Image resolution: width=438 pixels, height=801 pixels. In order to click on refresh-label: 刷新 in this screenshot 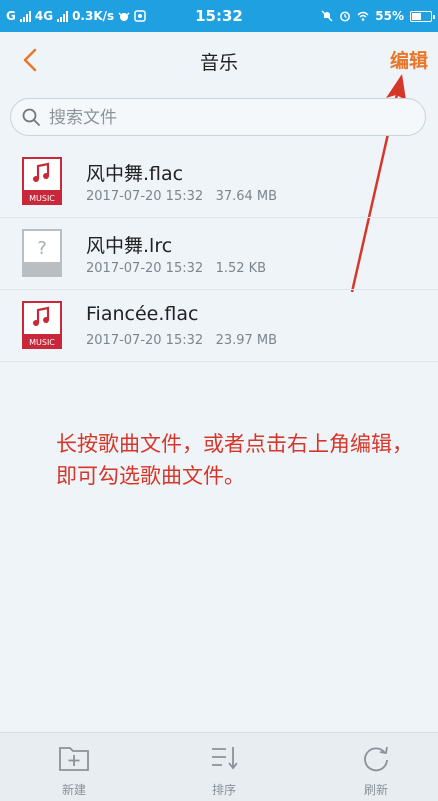, I will do `click(375, 790)`.